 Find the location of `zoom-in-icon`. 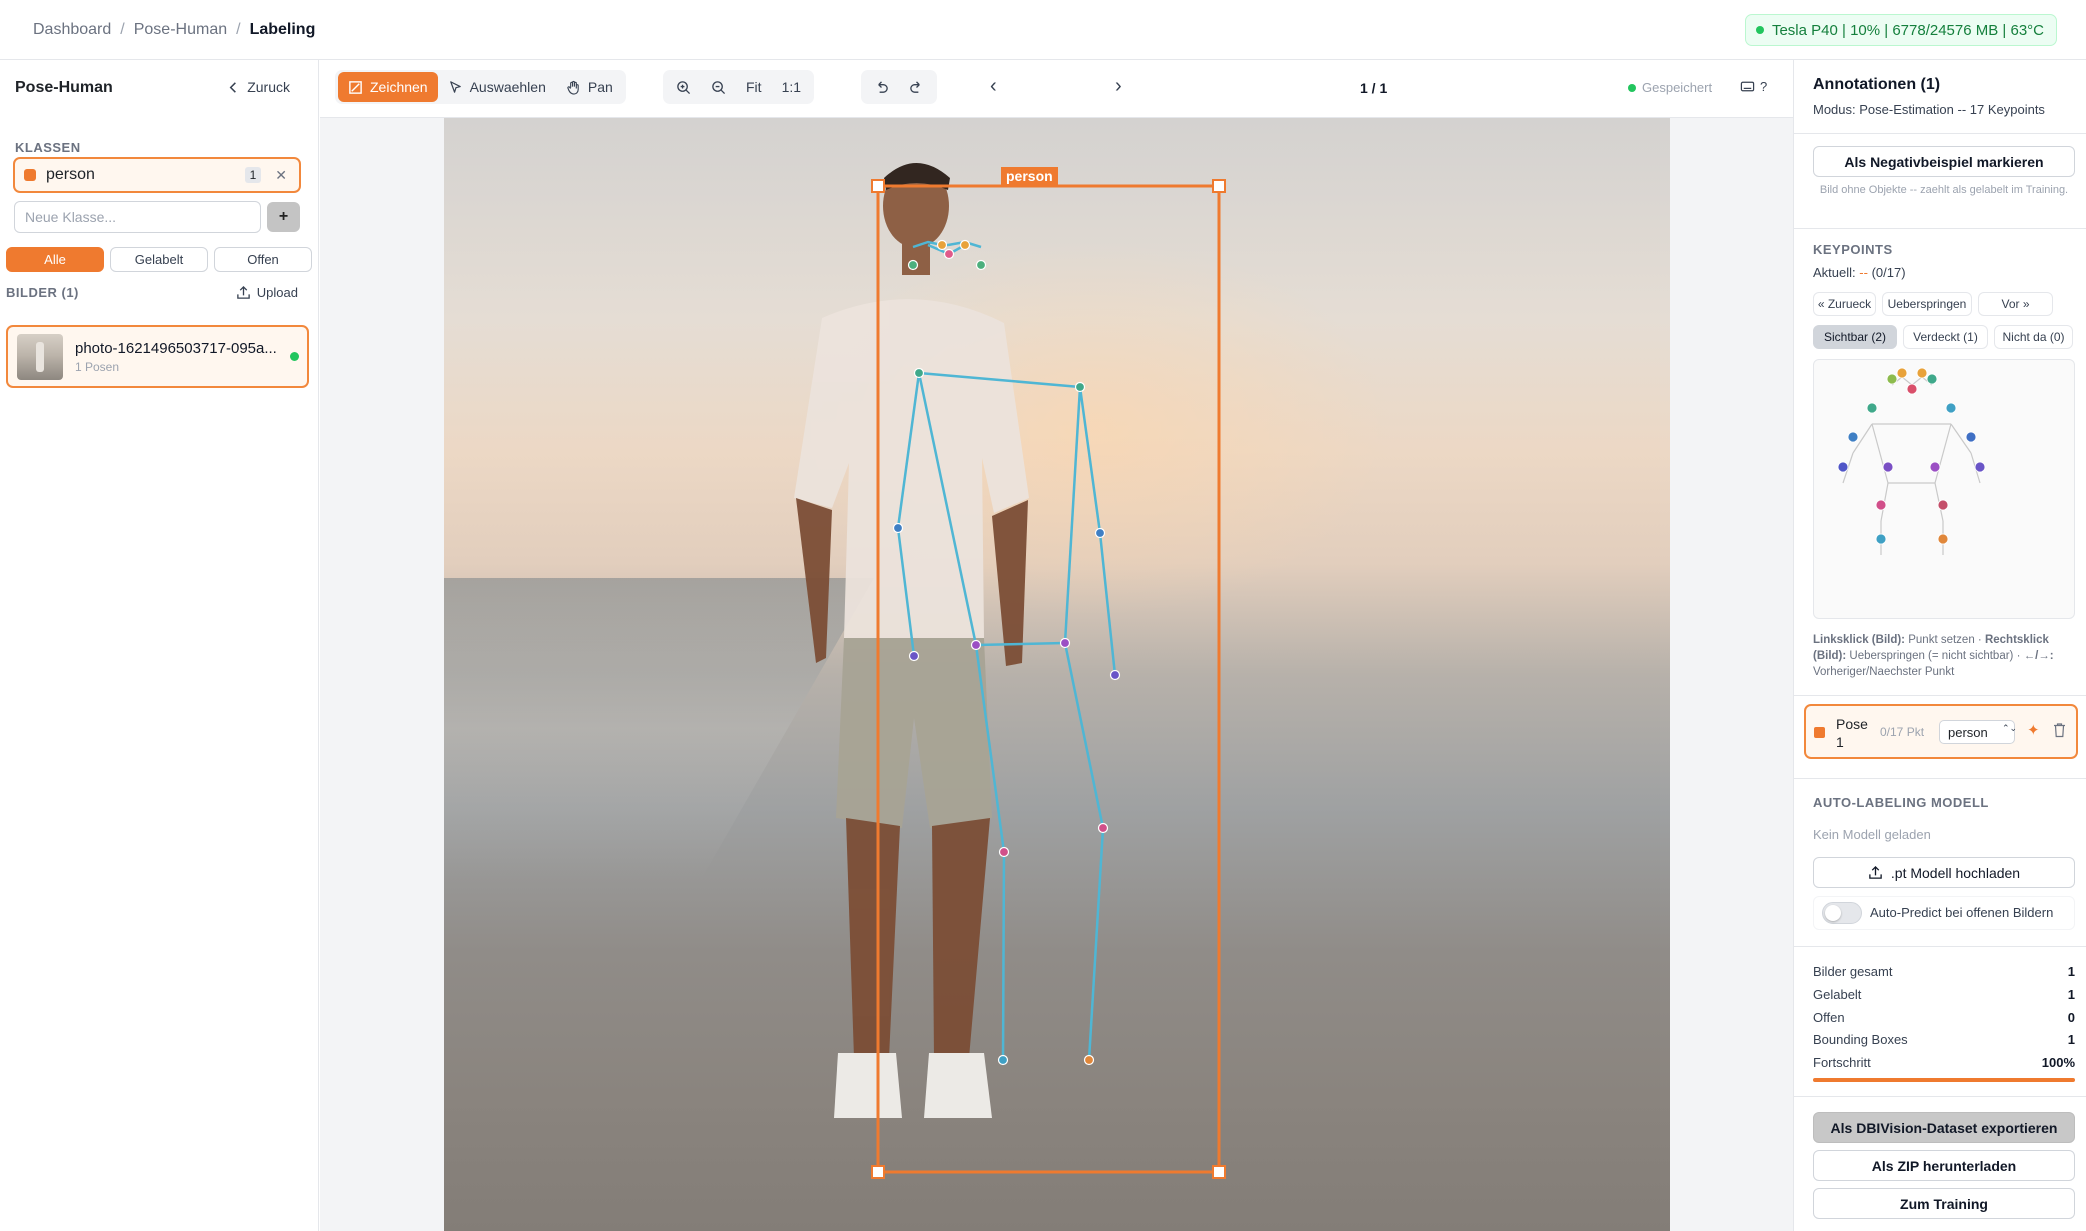

zoom-in-icon is located at coordinates (684, 87).